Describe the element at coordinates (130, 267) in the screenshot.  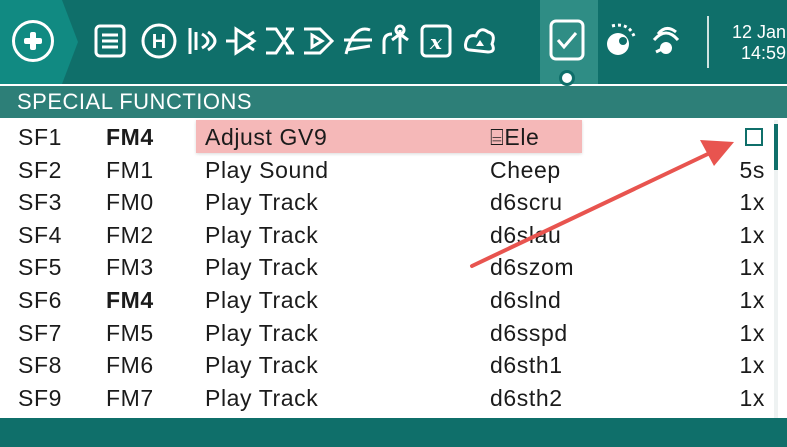
I see `flight-mode: FM3` at that location.